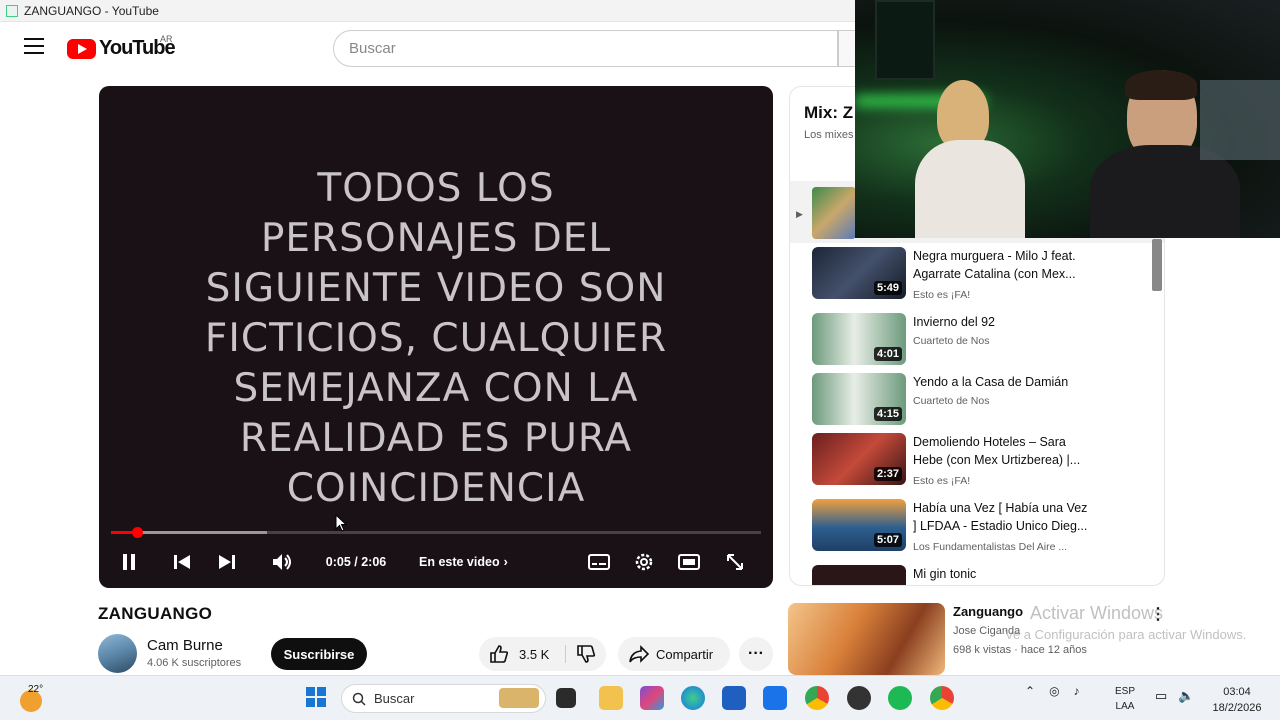 This screenshot has width=1280, height=720. What do you see at coordinates (859, 339) in the screenshot?
I see `video-thumbnail: 4:01` at bounding box center [859, 339].